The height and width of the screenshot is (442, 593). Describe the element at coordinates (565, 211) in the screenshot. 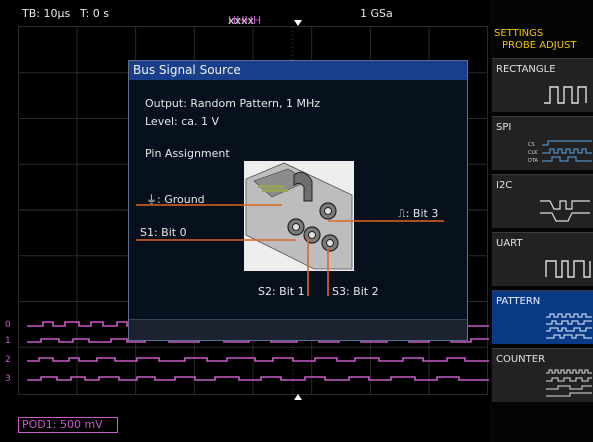

I see `i2c-signal-icon` at that location.